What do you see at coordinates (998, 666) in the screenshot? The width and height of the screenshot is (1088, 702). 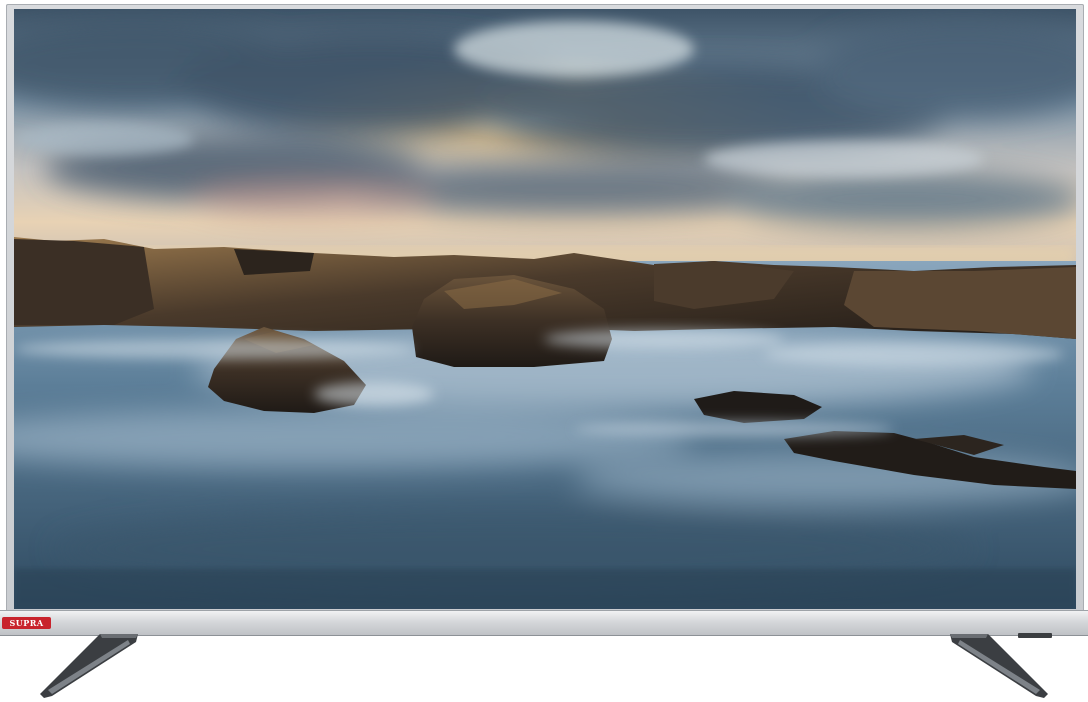 I see `stand-leg-right` at bounding box center [998, 666].